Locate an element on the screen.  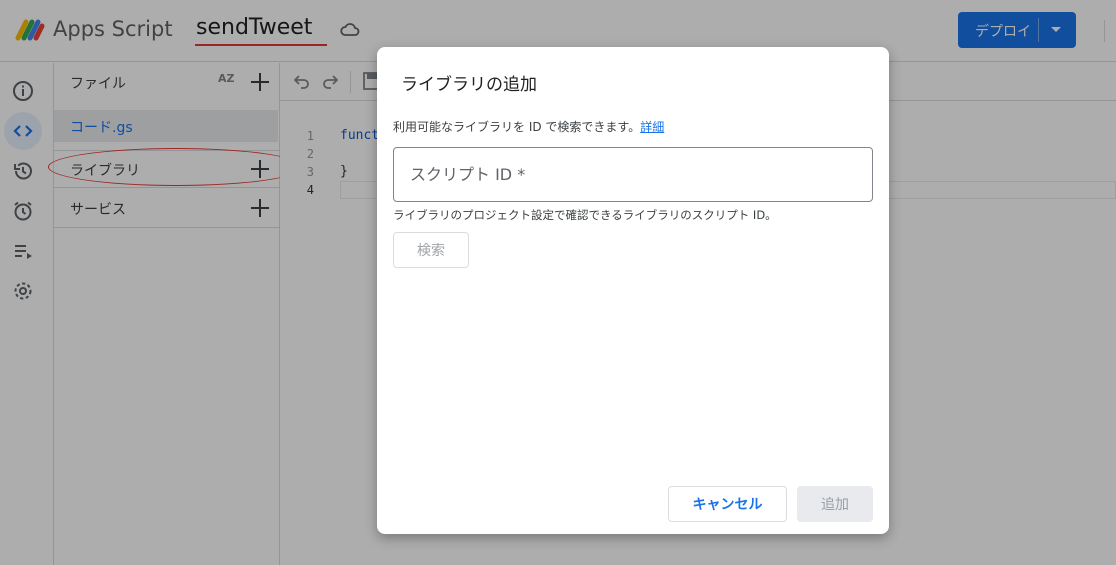
dialog-title: ライブラリの追加 is located at coordinates (469, 85).